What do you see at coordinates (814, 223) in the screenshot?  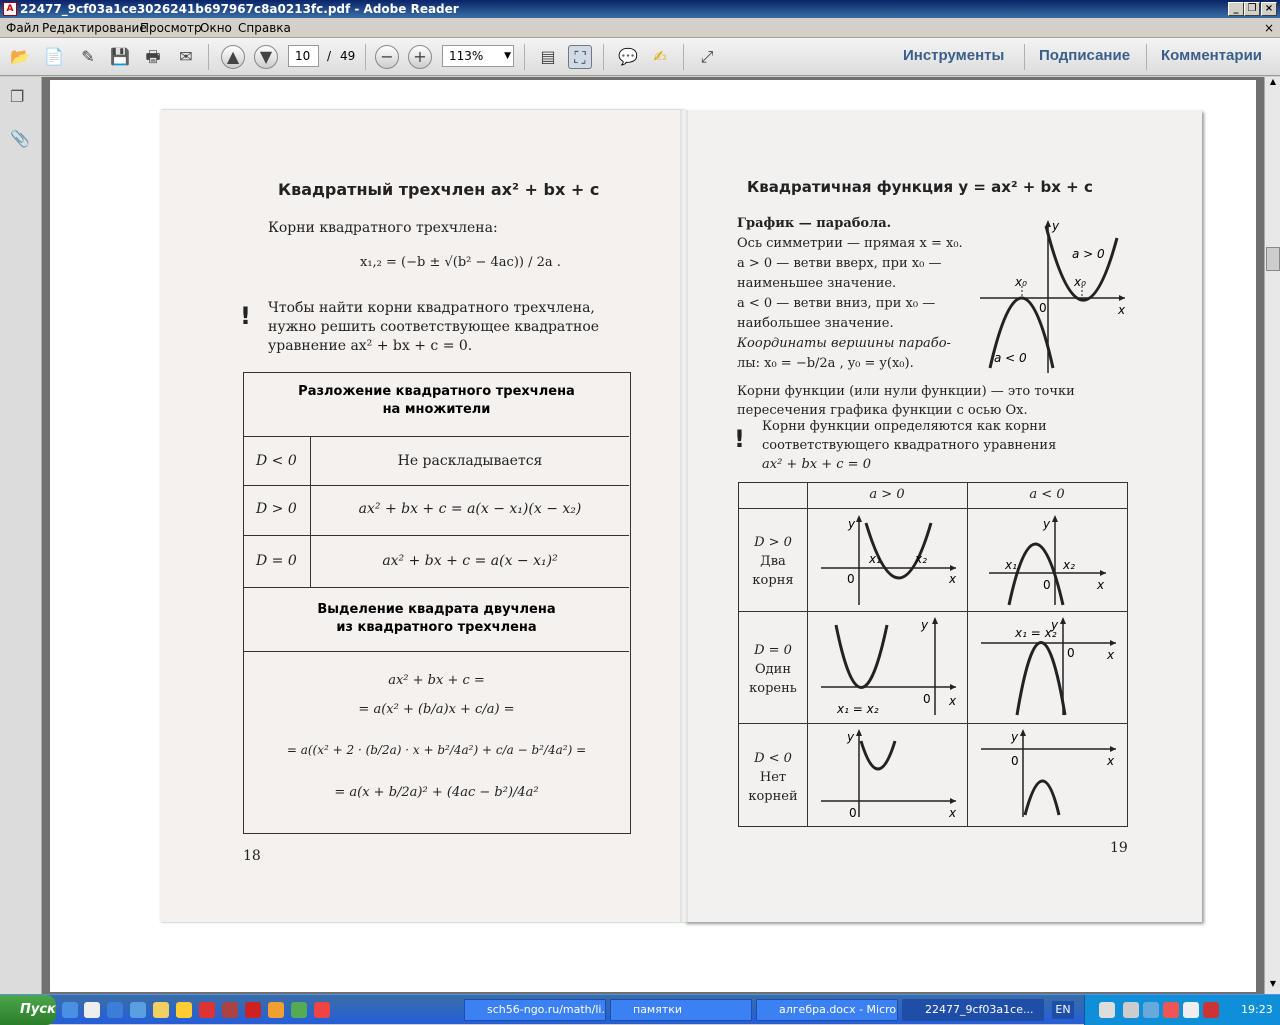 I see `intro-line: График — парабола.` at bounding box center [814, 223].